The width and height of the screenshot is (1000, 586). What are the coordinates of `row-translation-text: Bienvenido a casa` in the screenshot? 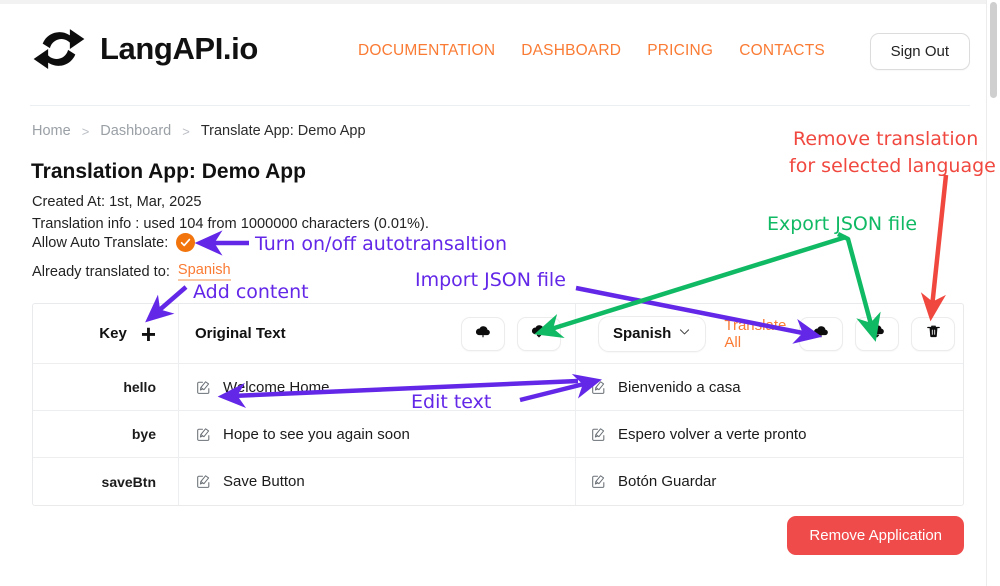 It's located at (679, 387).